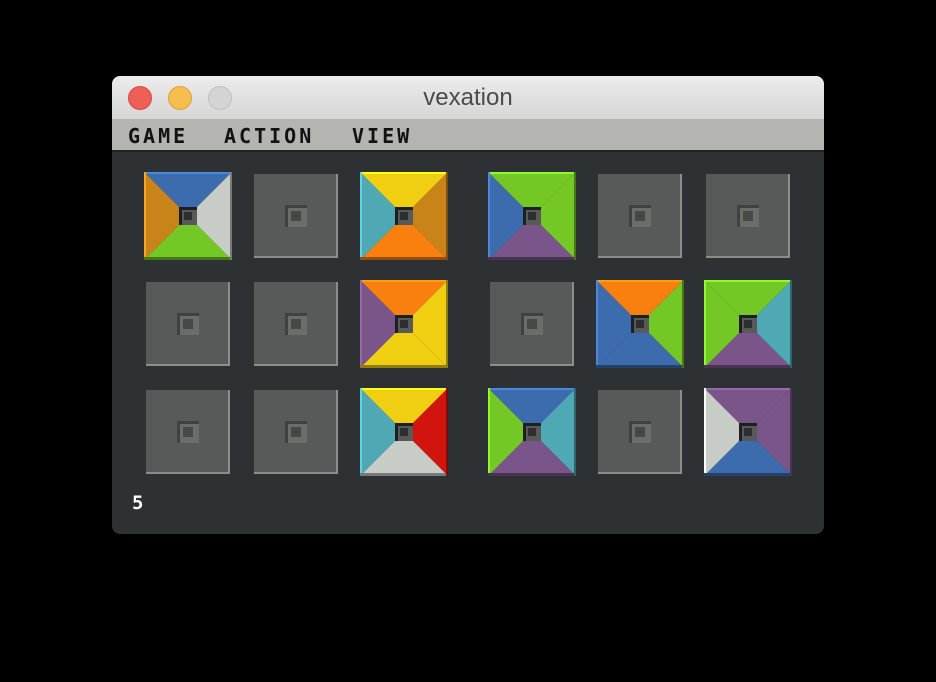  Describe the element at coordinates (748, 216) in the screenshot. I see `empty-slot-r1-c6` at that location.